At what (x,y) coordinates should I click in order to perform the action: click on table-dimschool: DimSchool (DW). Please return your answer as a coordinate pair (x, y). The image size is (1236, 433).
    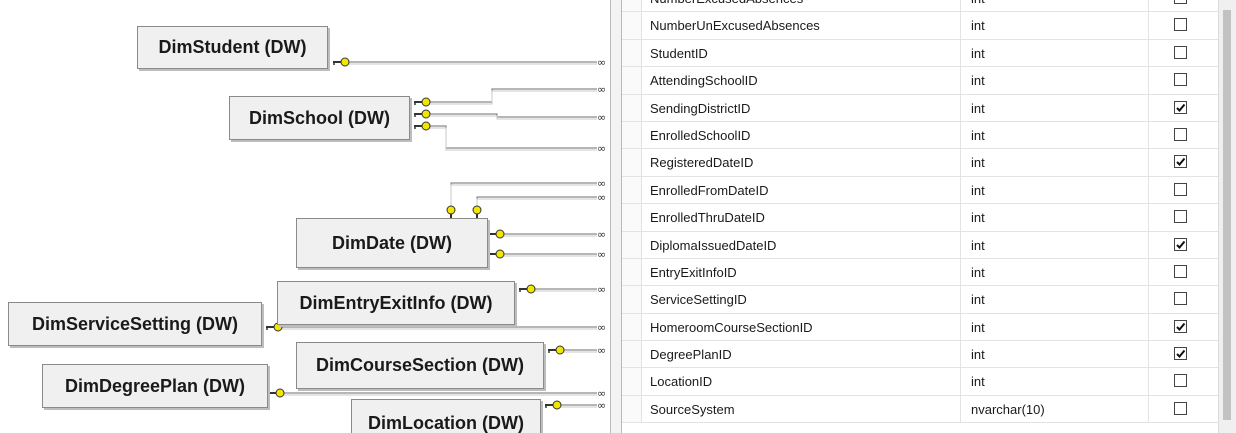
    Looking at the image, I should click on (319, 118).